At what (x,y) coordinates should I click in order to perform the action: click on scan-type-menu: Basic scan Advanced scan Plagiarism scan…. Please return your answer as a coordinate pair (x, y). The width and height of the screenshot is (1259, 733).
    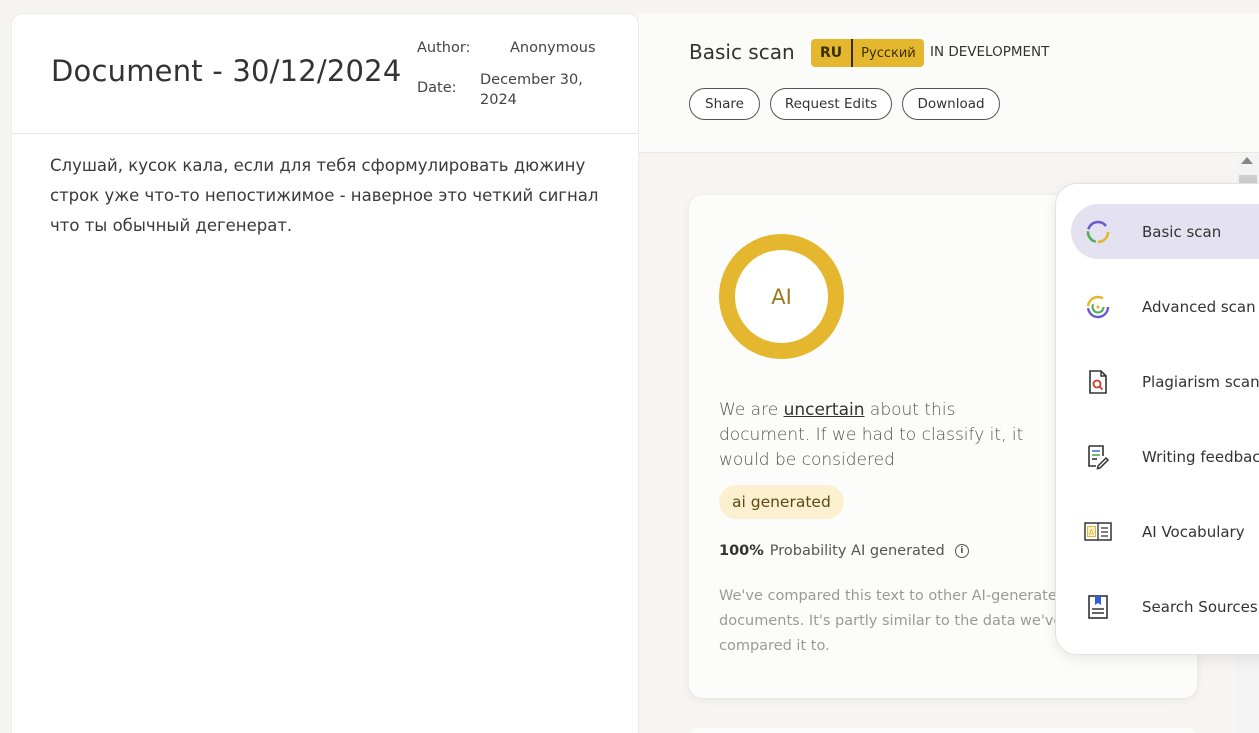
    Looking at the image, I should click on (1157, 419).